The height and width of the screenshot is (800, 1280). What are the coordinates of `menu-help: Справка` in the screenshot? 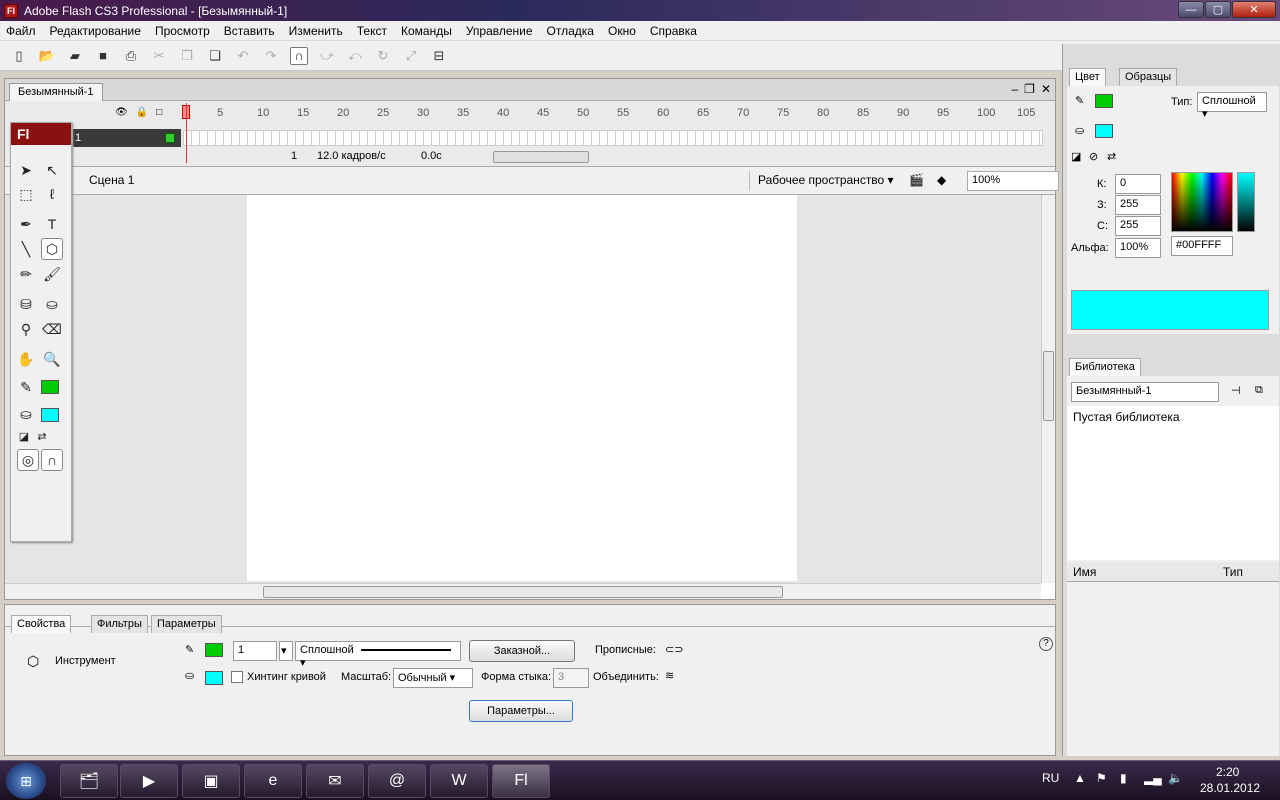 It's located at (673, 31).